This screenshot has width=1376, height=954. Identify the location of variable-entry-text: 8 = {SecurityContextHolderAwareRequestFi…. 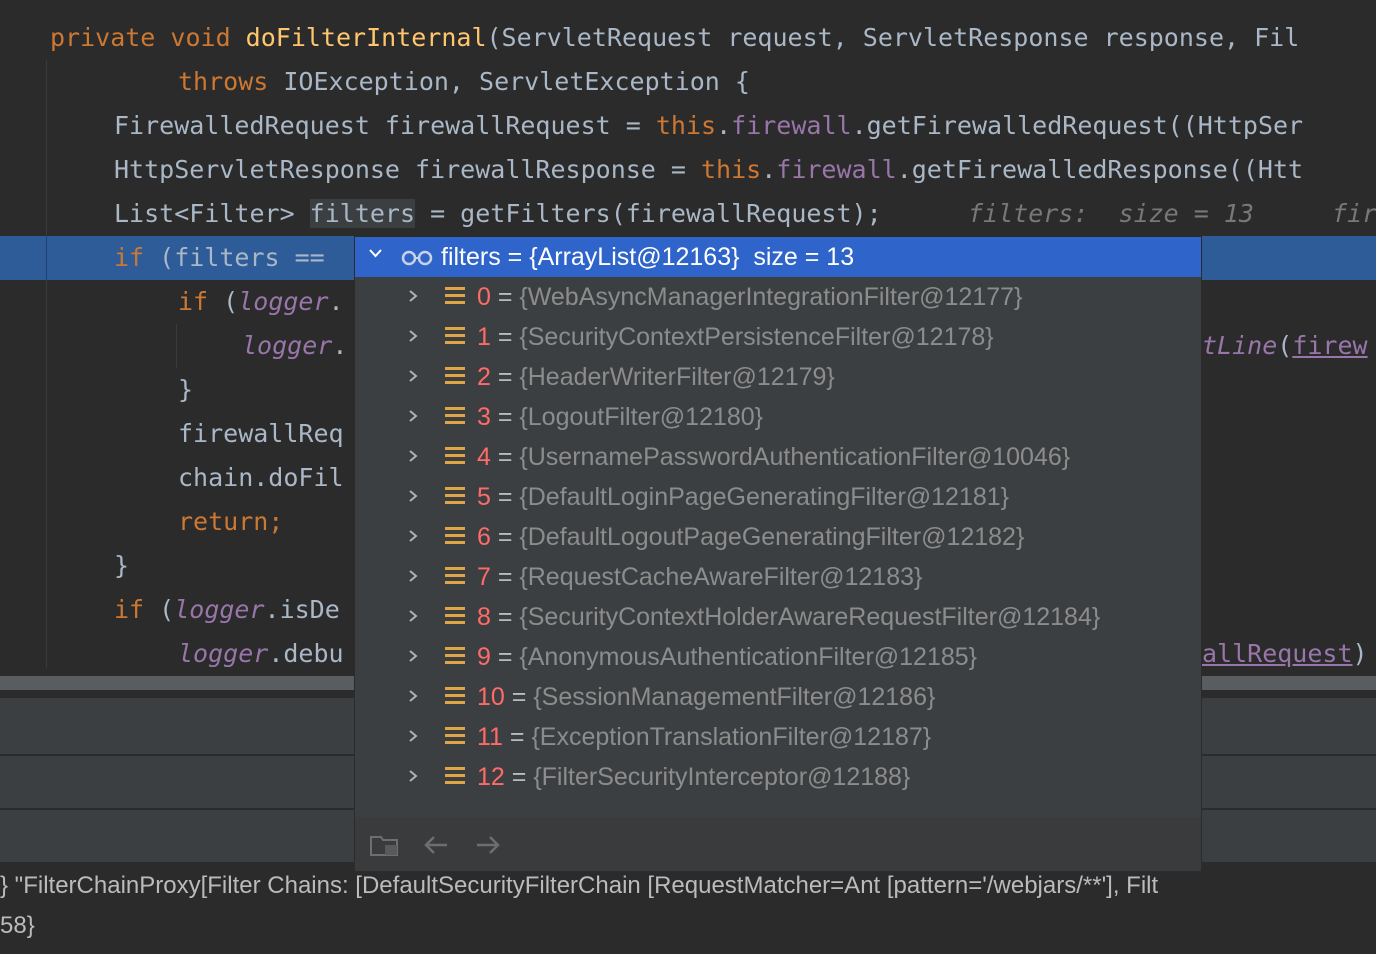
(789, 617).